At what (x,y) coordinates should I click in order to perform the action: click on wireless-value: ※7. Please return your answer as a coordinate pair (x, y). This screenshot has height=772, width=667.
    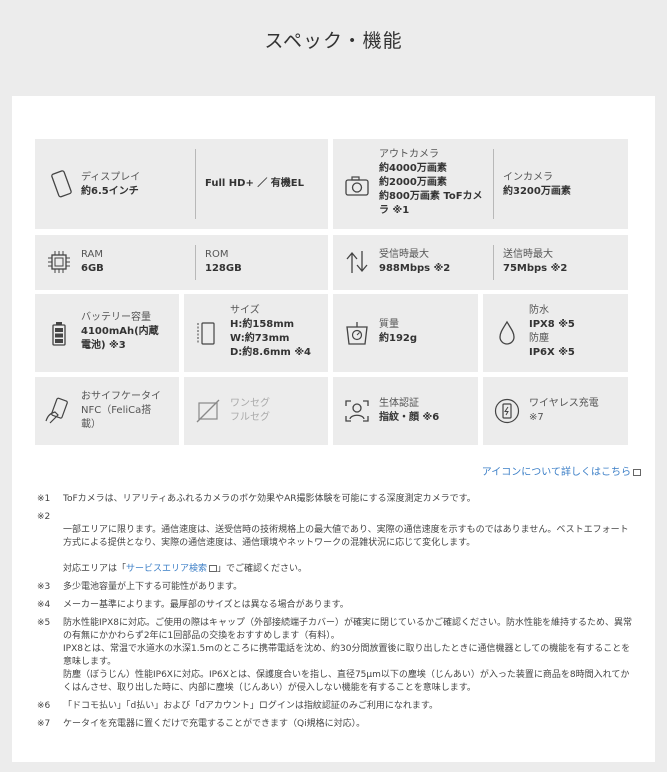
    Looking at the image, I should click on (536, 417).